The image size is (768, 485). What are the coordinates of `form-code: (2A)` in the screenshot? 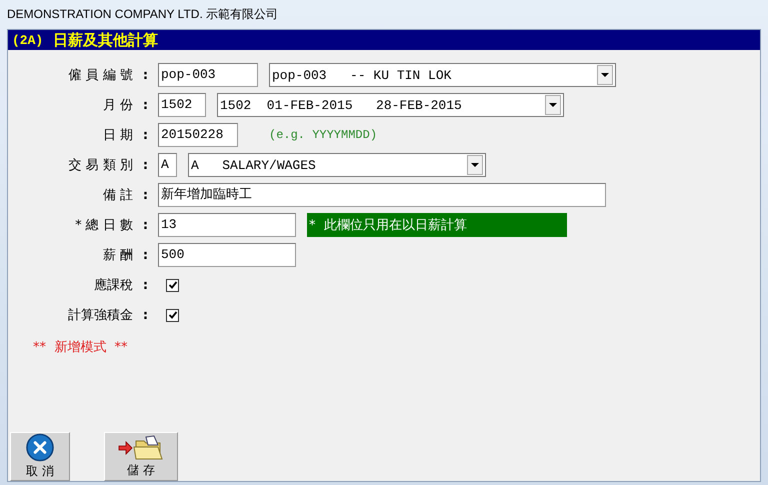 It's located at (28, 40).